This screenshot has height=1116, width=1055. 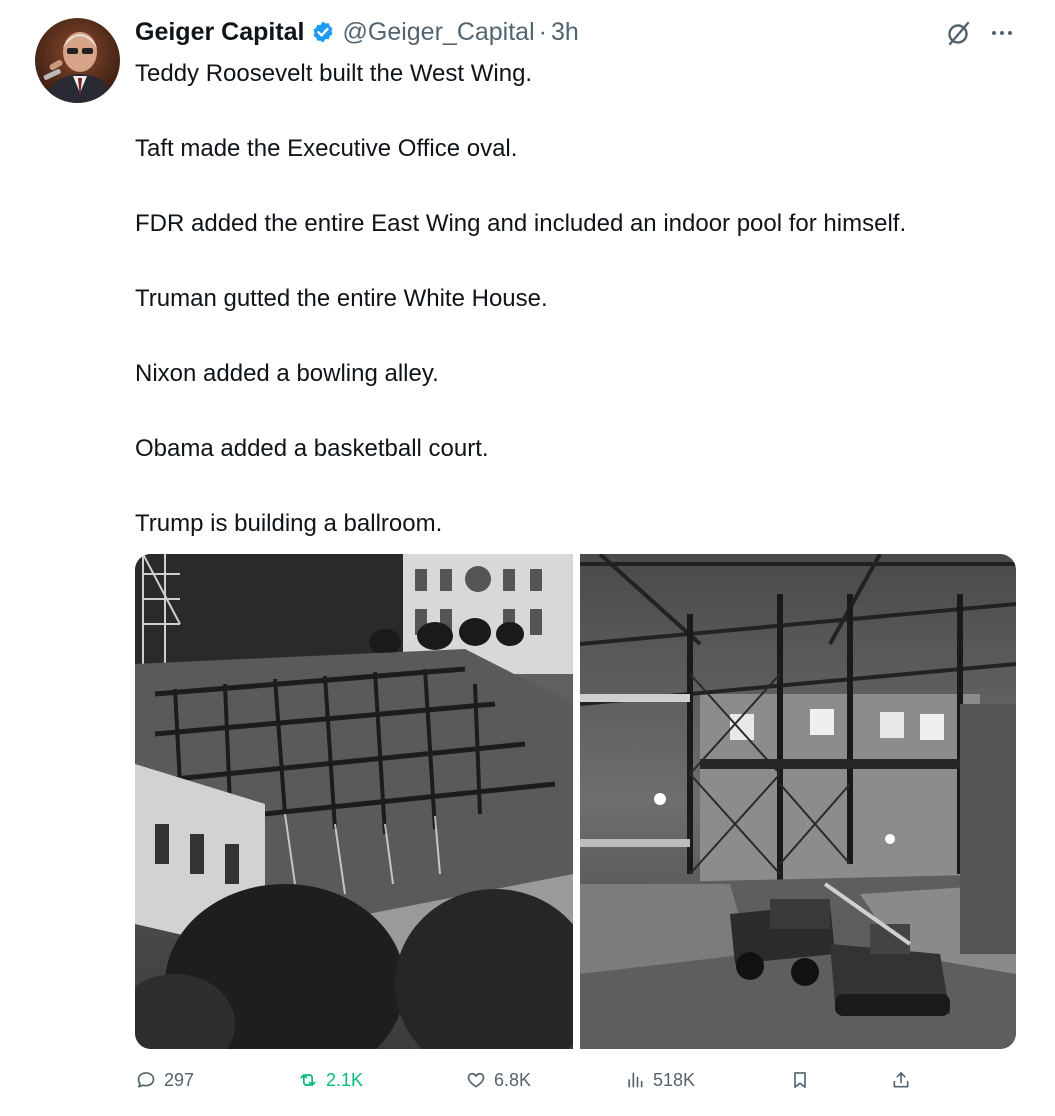 I want to click on tweet-header: Geiger Capital @Geiger_Capital · 3h, so click(x=357, y=32).